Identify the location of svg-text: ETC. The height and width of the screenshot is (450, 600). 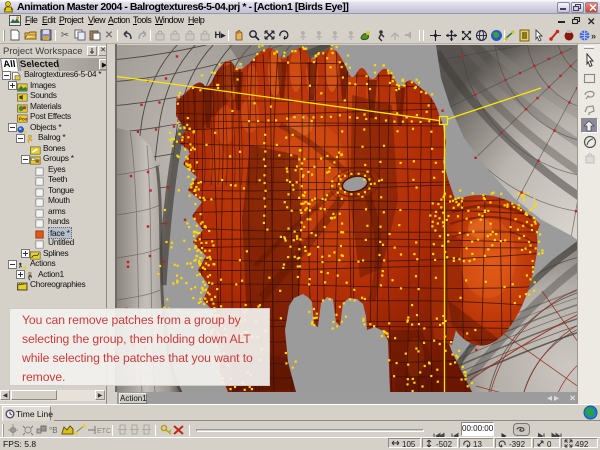
(104, 431).